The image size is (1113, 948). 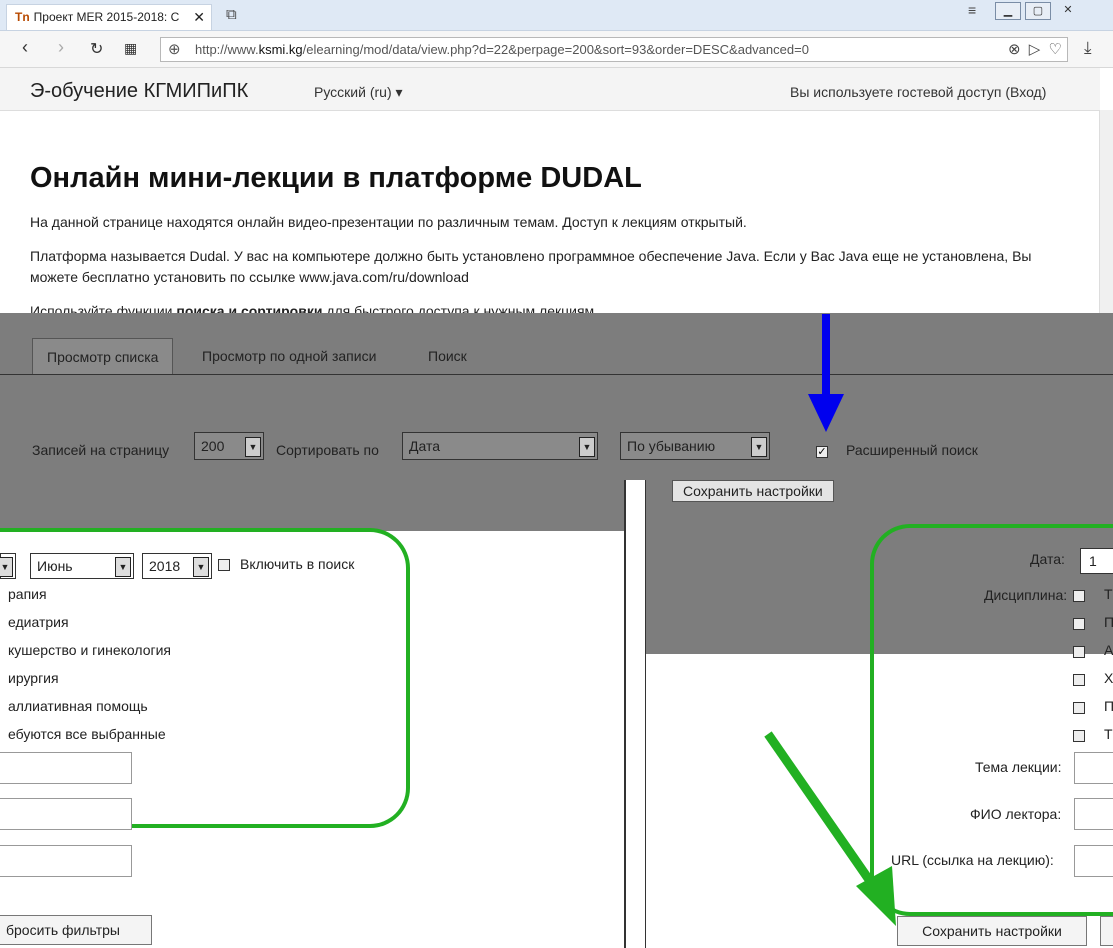 I want to click on blue-arrow-icon, so click(x=826, y=373).